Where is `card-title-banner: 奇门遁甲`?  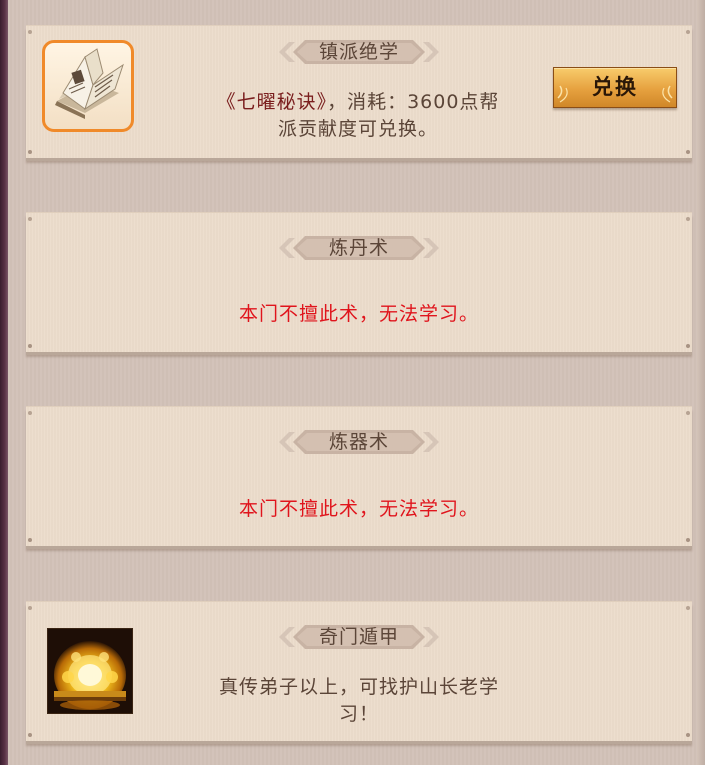
card-title-banner: 奇门遁甲 is located at coordinates (359, 637).